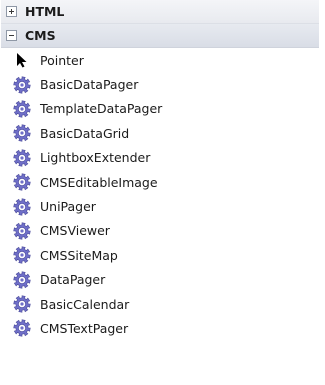 The image size is (325, 385). Describe the element at coordinates (68, 207) in the screenshot. I see `item-label: UniPager` at that location.